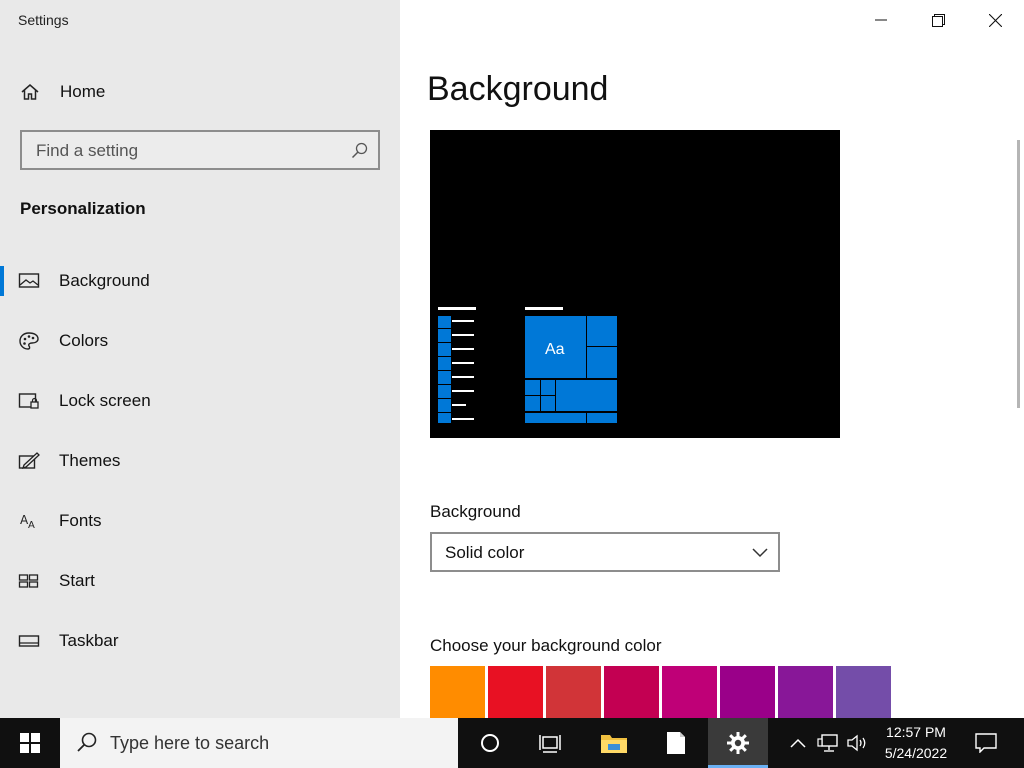  Describe the element at coordinates (200, 341) in the screenshot. I see `sidebar-item-colors: Colors` at that location.